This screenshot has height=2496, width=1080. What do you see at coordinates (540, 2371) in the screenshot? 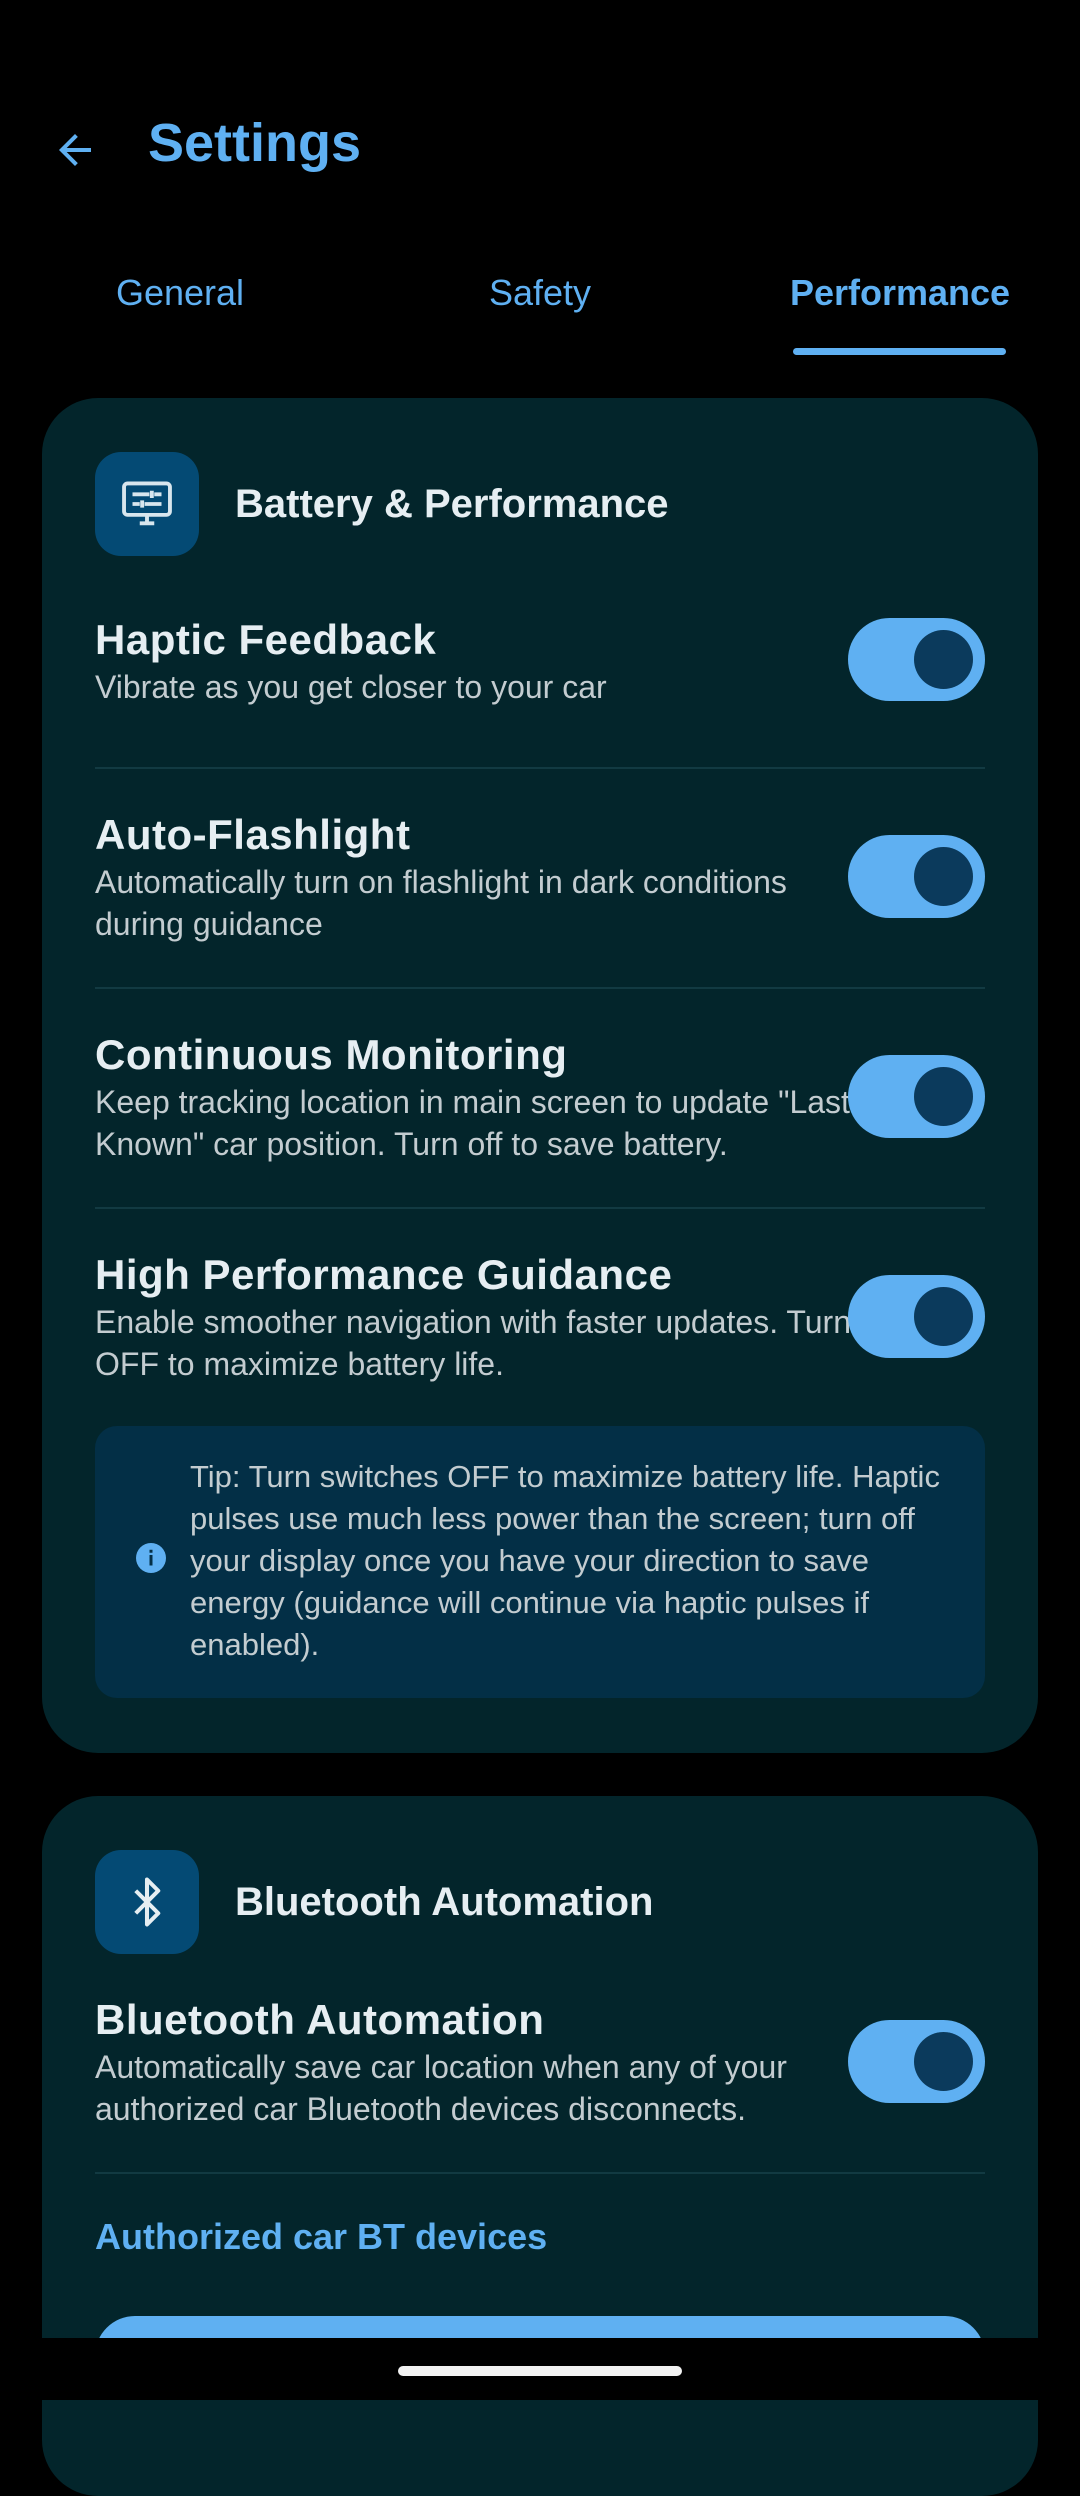
I see `gesture-nav-handle` at bounding box center [540, 2371].